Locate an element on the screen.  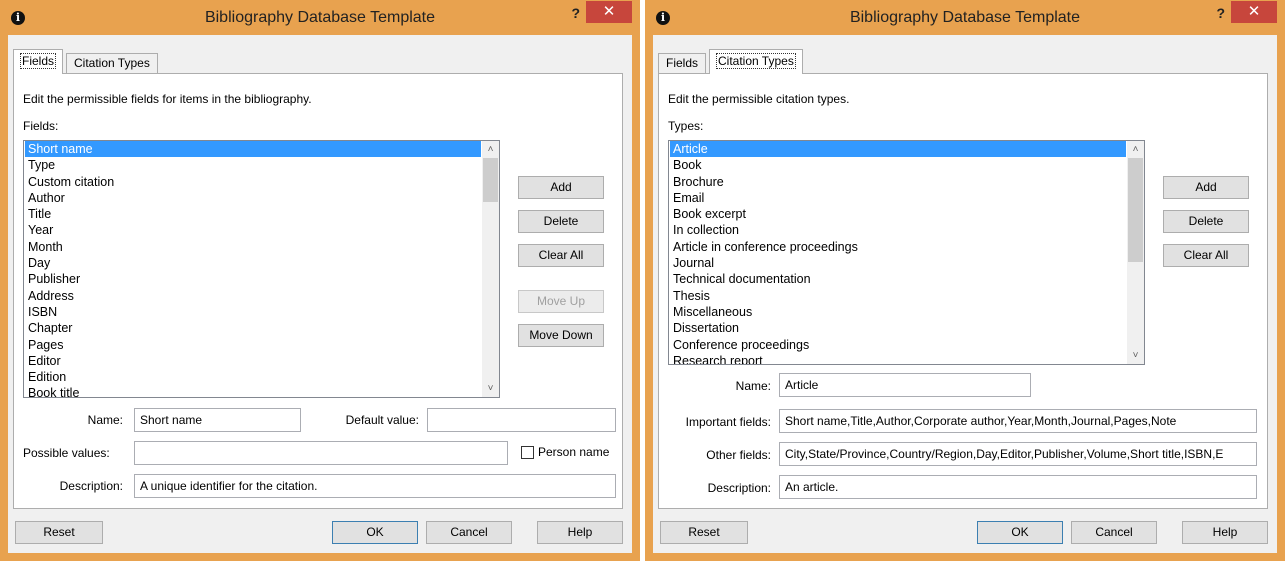
name-input: Short name is located at coordinates (217, 420).